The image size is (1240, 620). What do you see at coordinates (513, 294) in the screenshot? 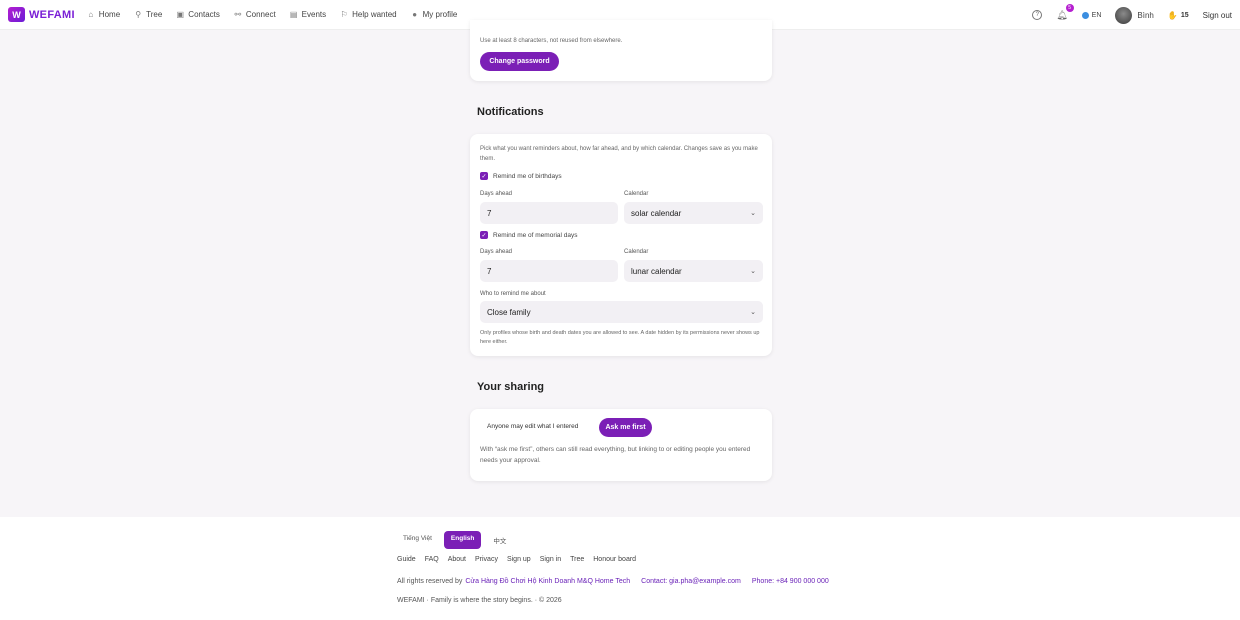
I see `who-to-remind-label: Who to remind me about` at bounding box center [513, 294].